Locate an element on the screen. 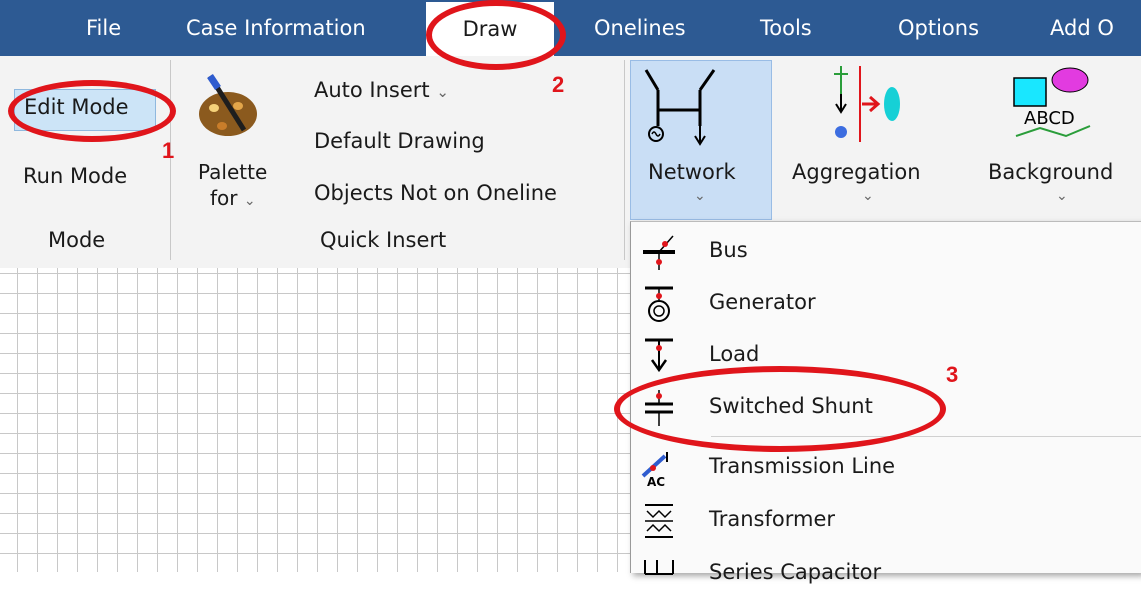  background-button: Background is located at coordinates (1050, 172).